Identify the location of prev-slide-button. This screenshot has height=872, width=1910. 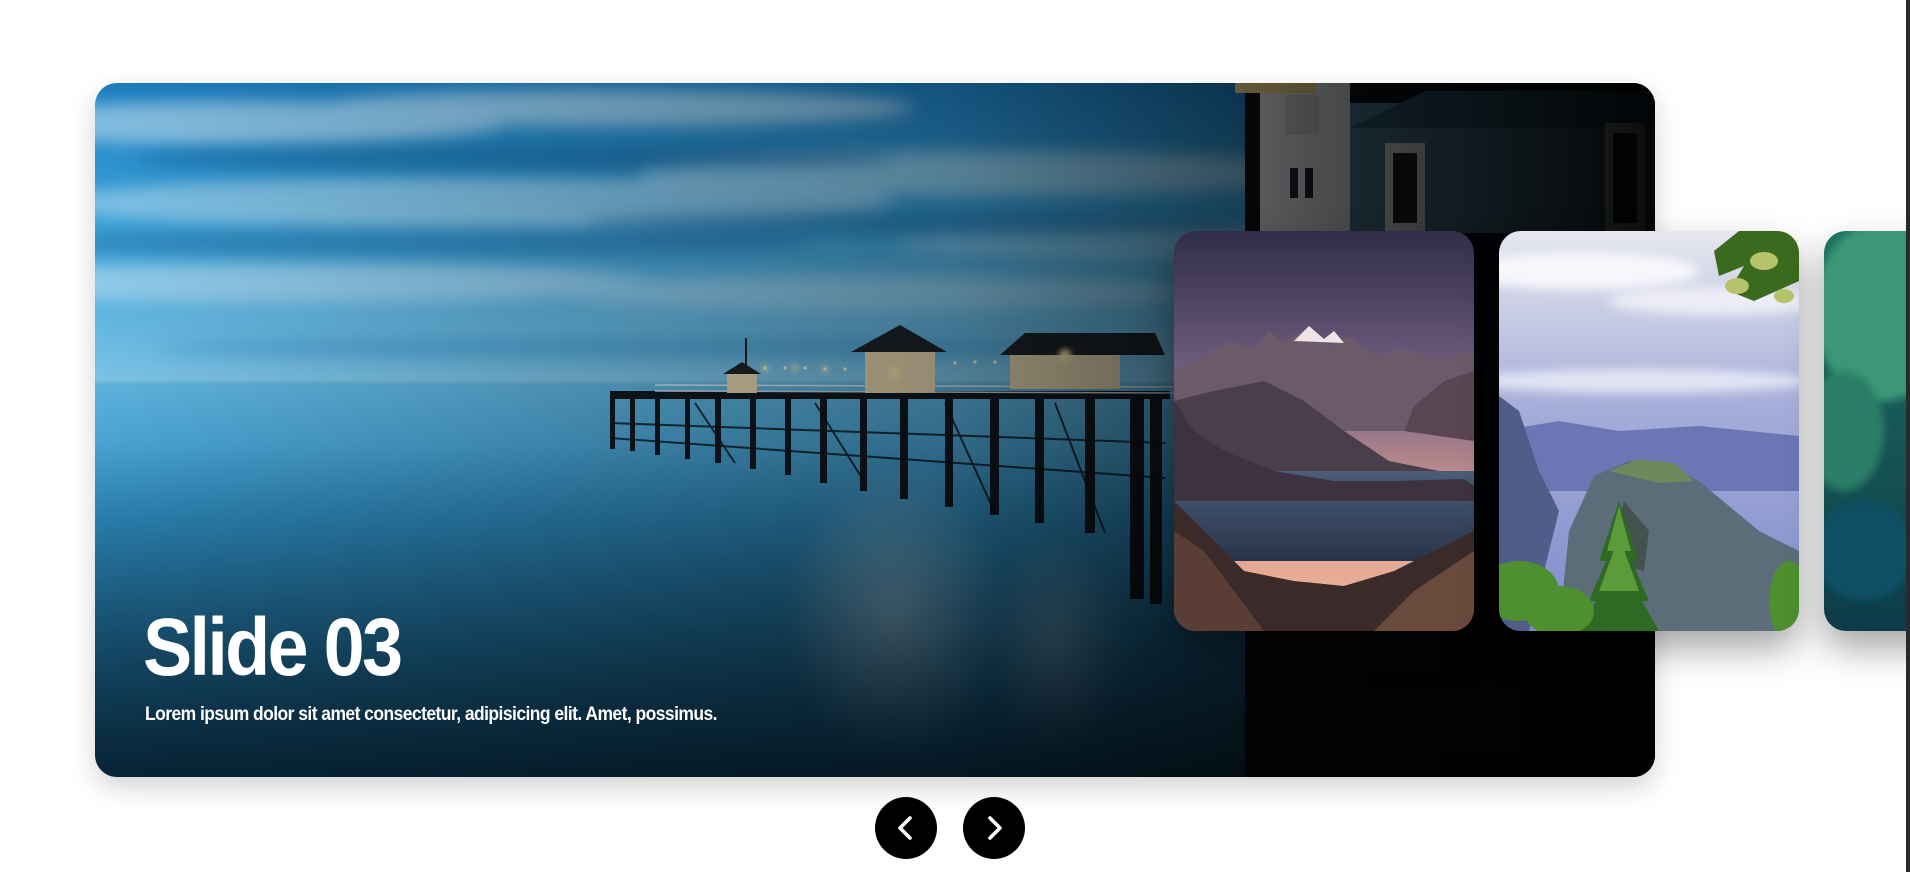
(906, 828).